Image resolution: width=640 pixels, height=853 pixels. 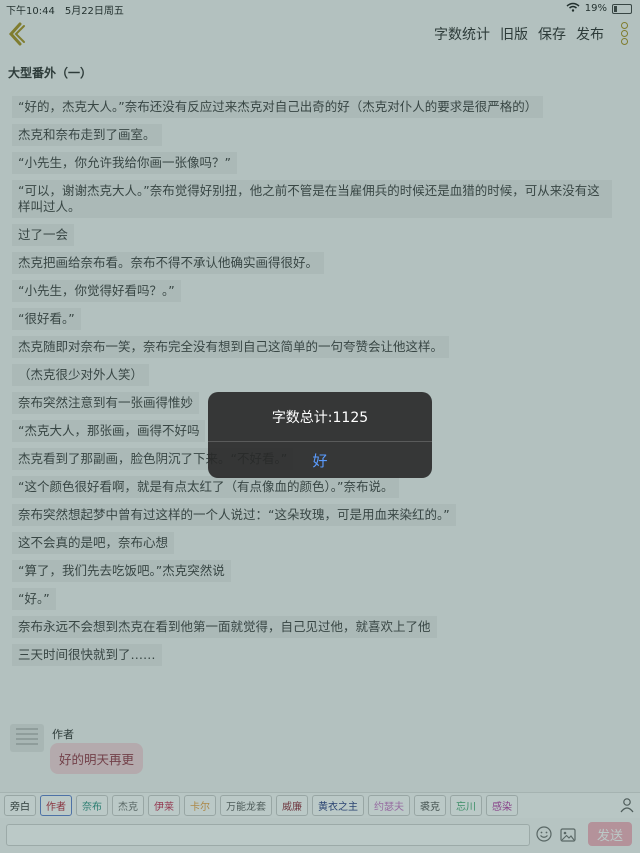 I want to click on word-count-dialog: 字数总计:1125 好, so click(x=320, y=435).